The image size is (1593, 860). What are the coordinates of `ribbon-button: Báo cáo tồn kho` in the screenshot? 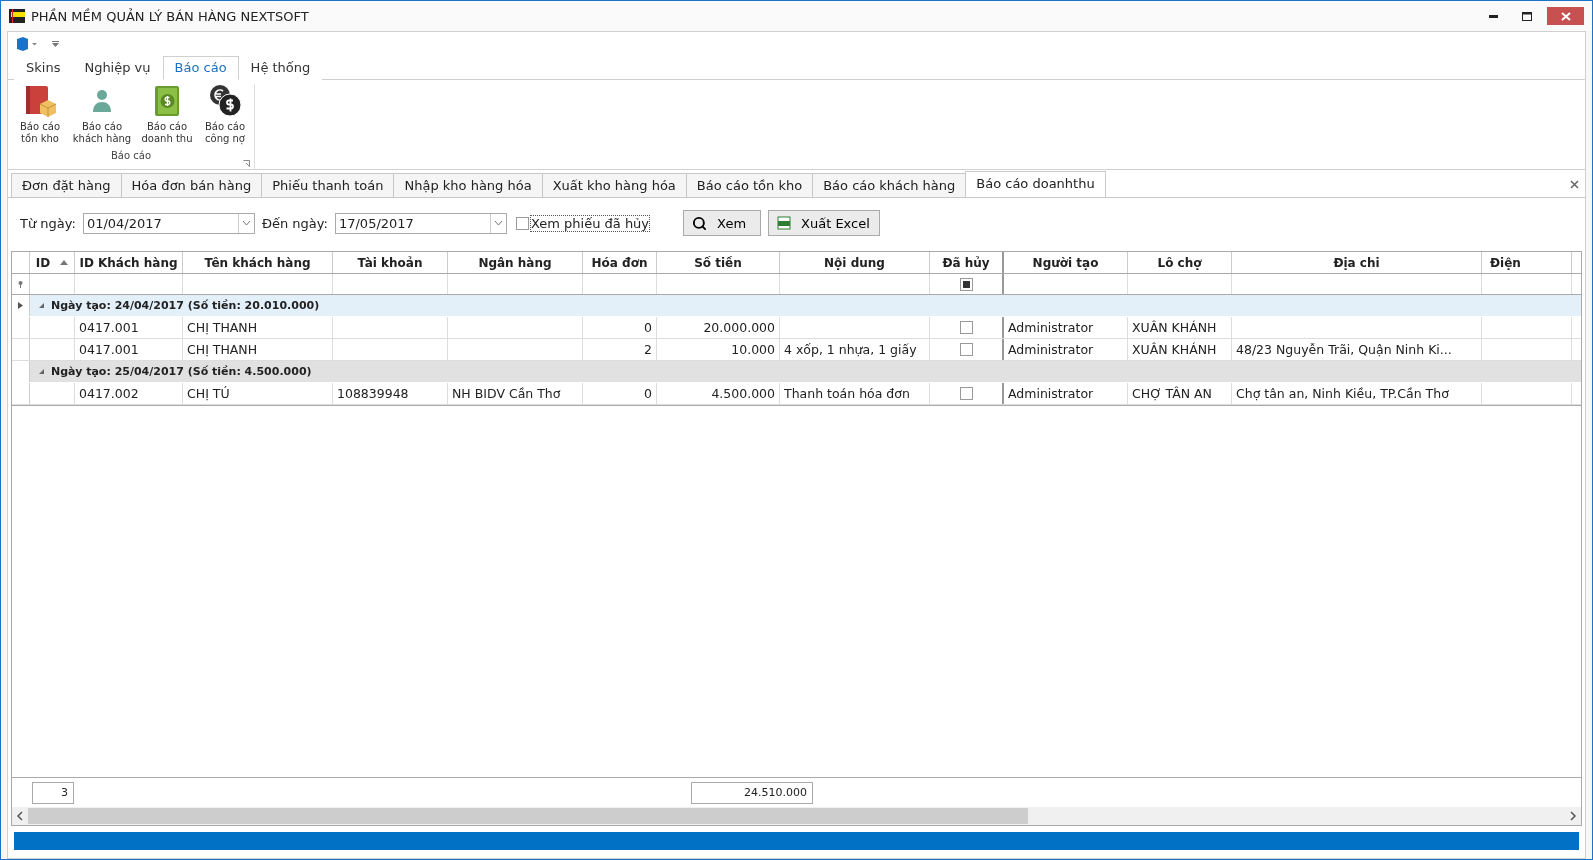 It's located at (40, 114).